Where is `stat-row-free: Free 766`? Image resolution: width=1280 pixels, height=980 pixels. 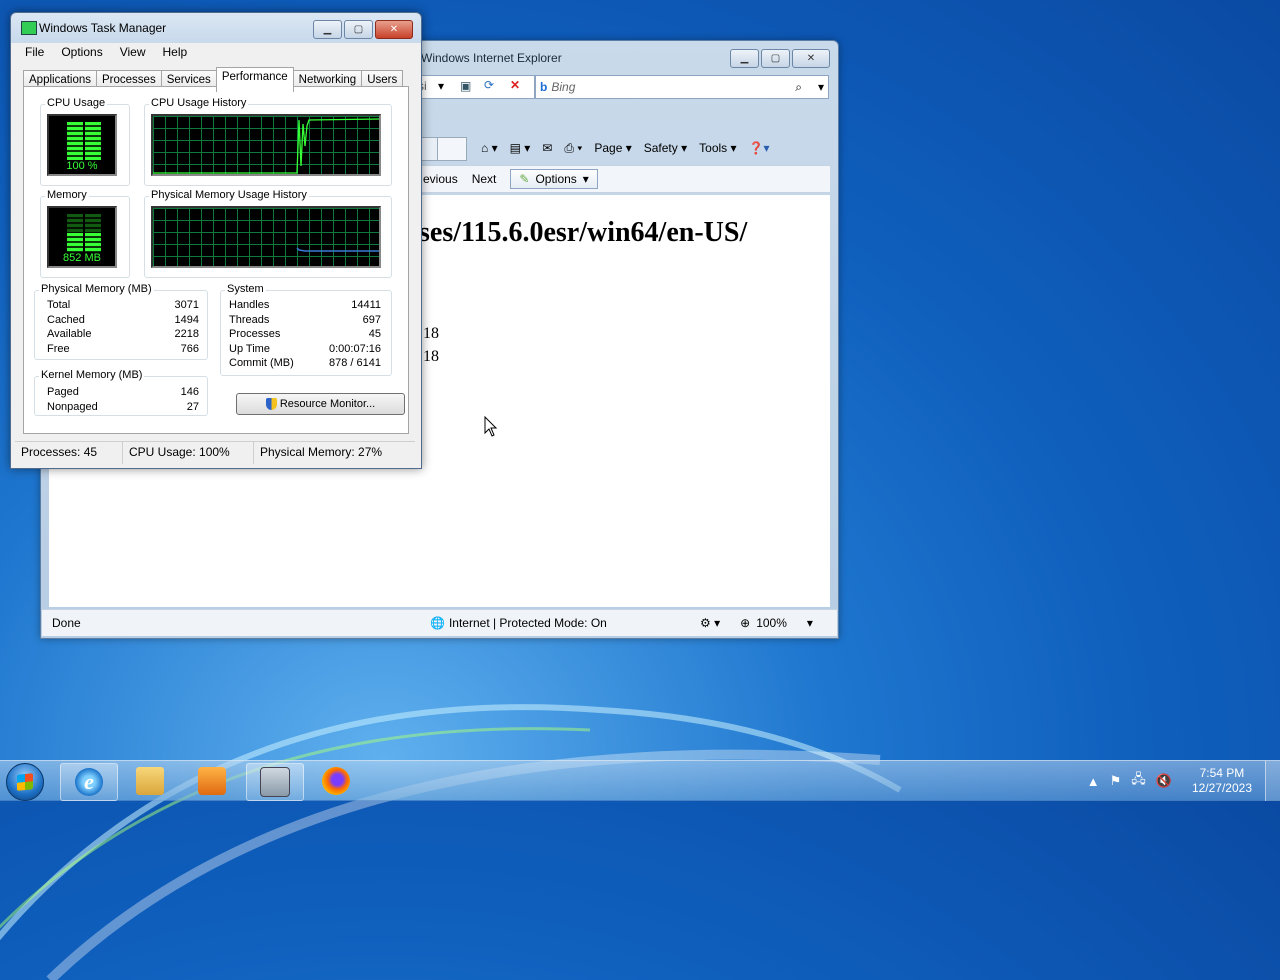
stat-row-free: Free 766 is located at coordinates (123, 350).